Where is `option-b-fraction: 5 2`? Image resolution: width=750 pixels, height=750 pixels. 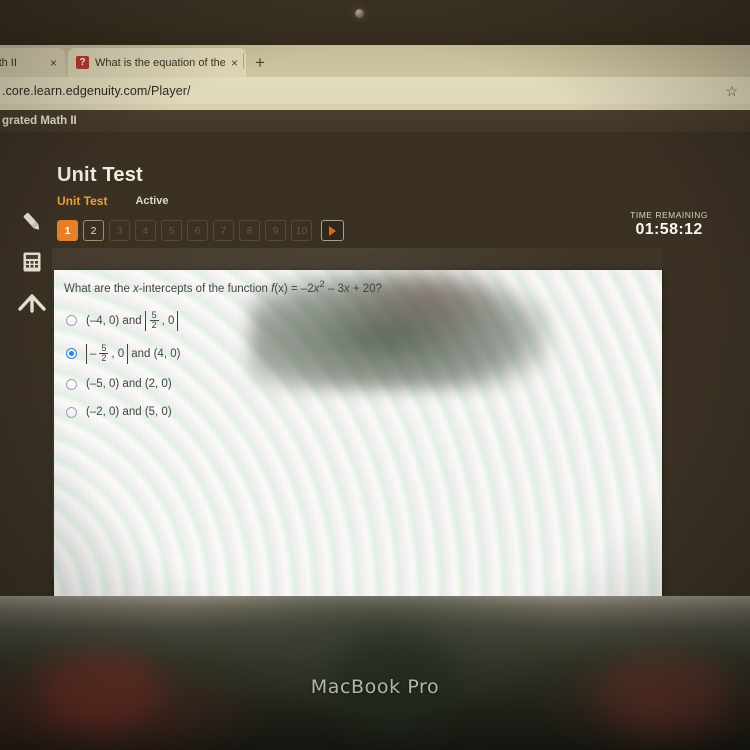
option-b-fraction: 5 2 is located at coordinates (104, 353).